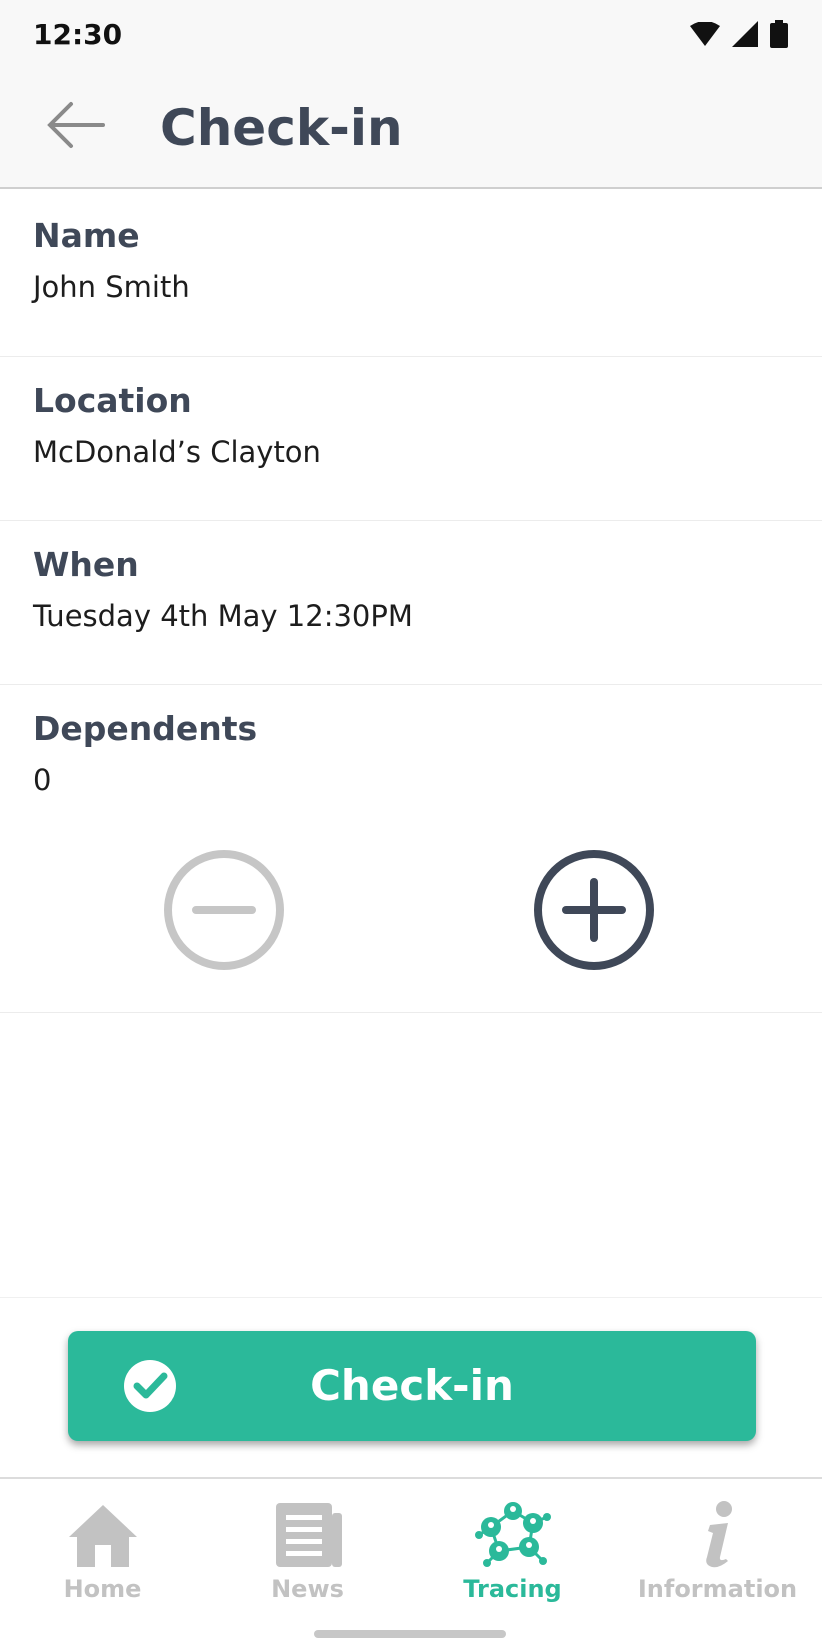 Image resolution: width=822 pixels, height=1646 pixels. Describe the element at coordinates (223, 616) in the screenshot. I see `when-value: Tuesday 4th May 12:30PM` at that location.